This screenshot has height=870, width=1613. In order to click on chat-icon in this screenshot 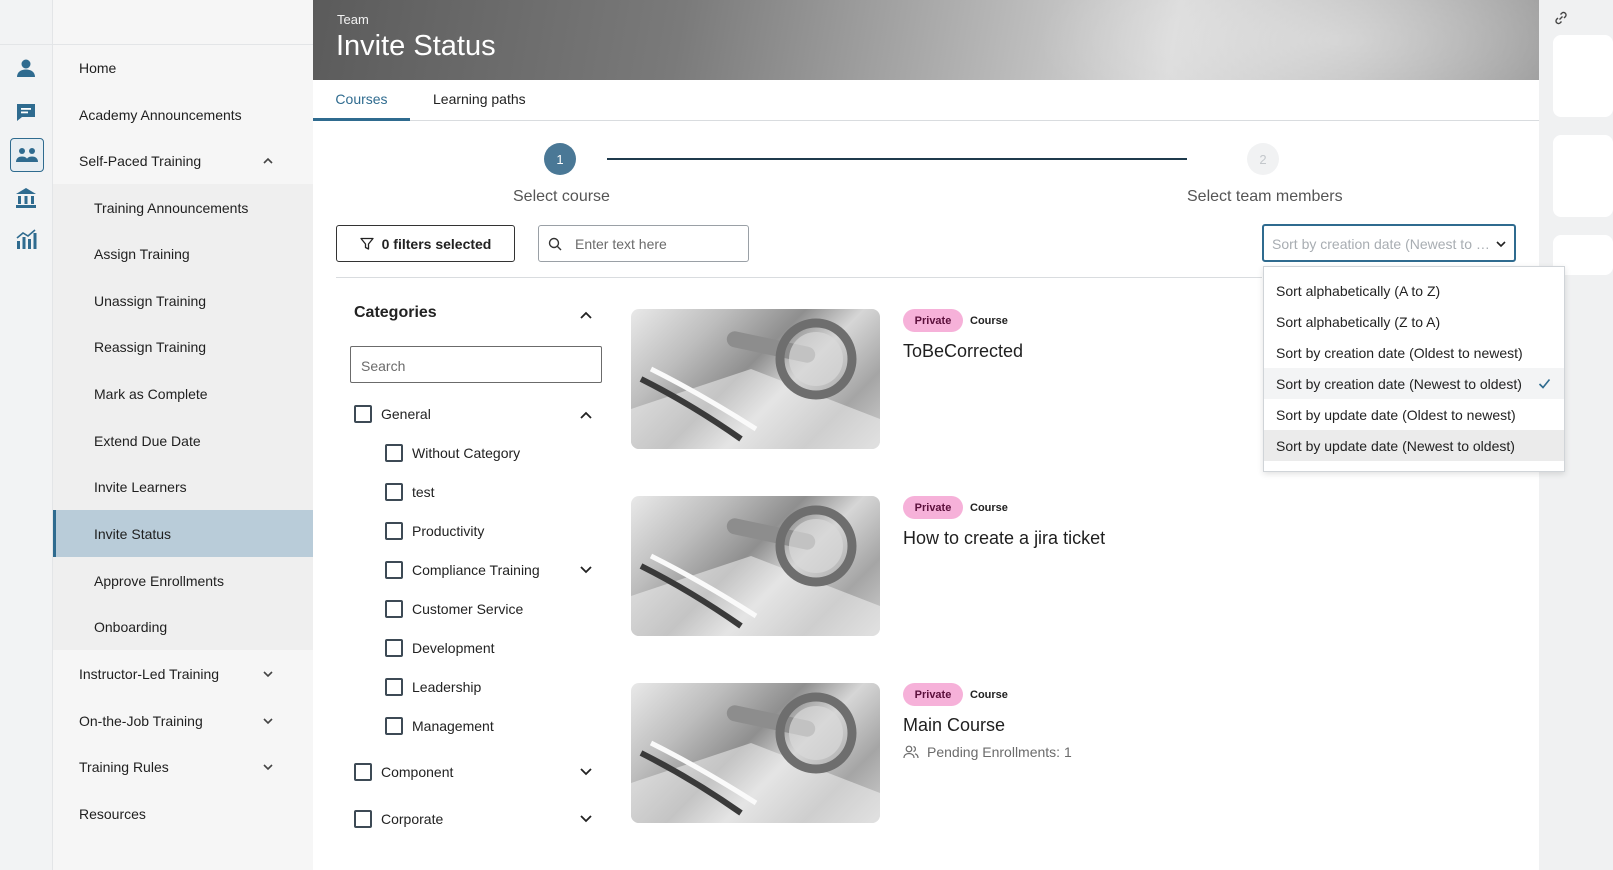, I will do `click(26, 112)`.